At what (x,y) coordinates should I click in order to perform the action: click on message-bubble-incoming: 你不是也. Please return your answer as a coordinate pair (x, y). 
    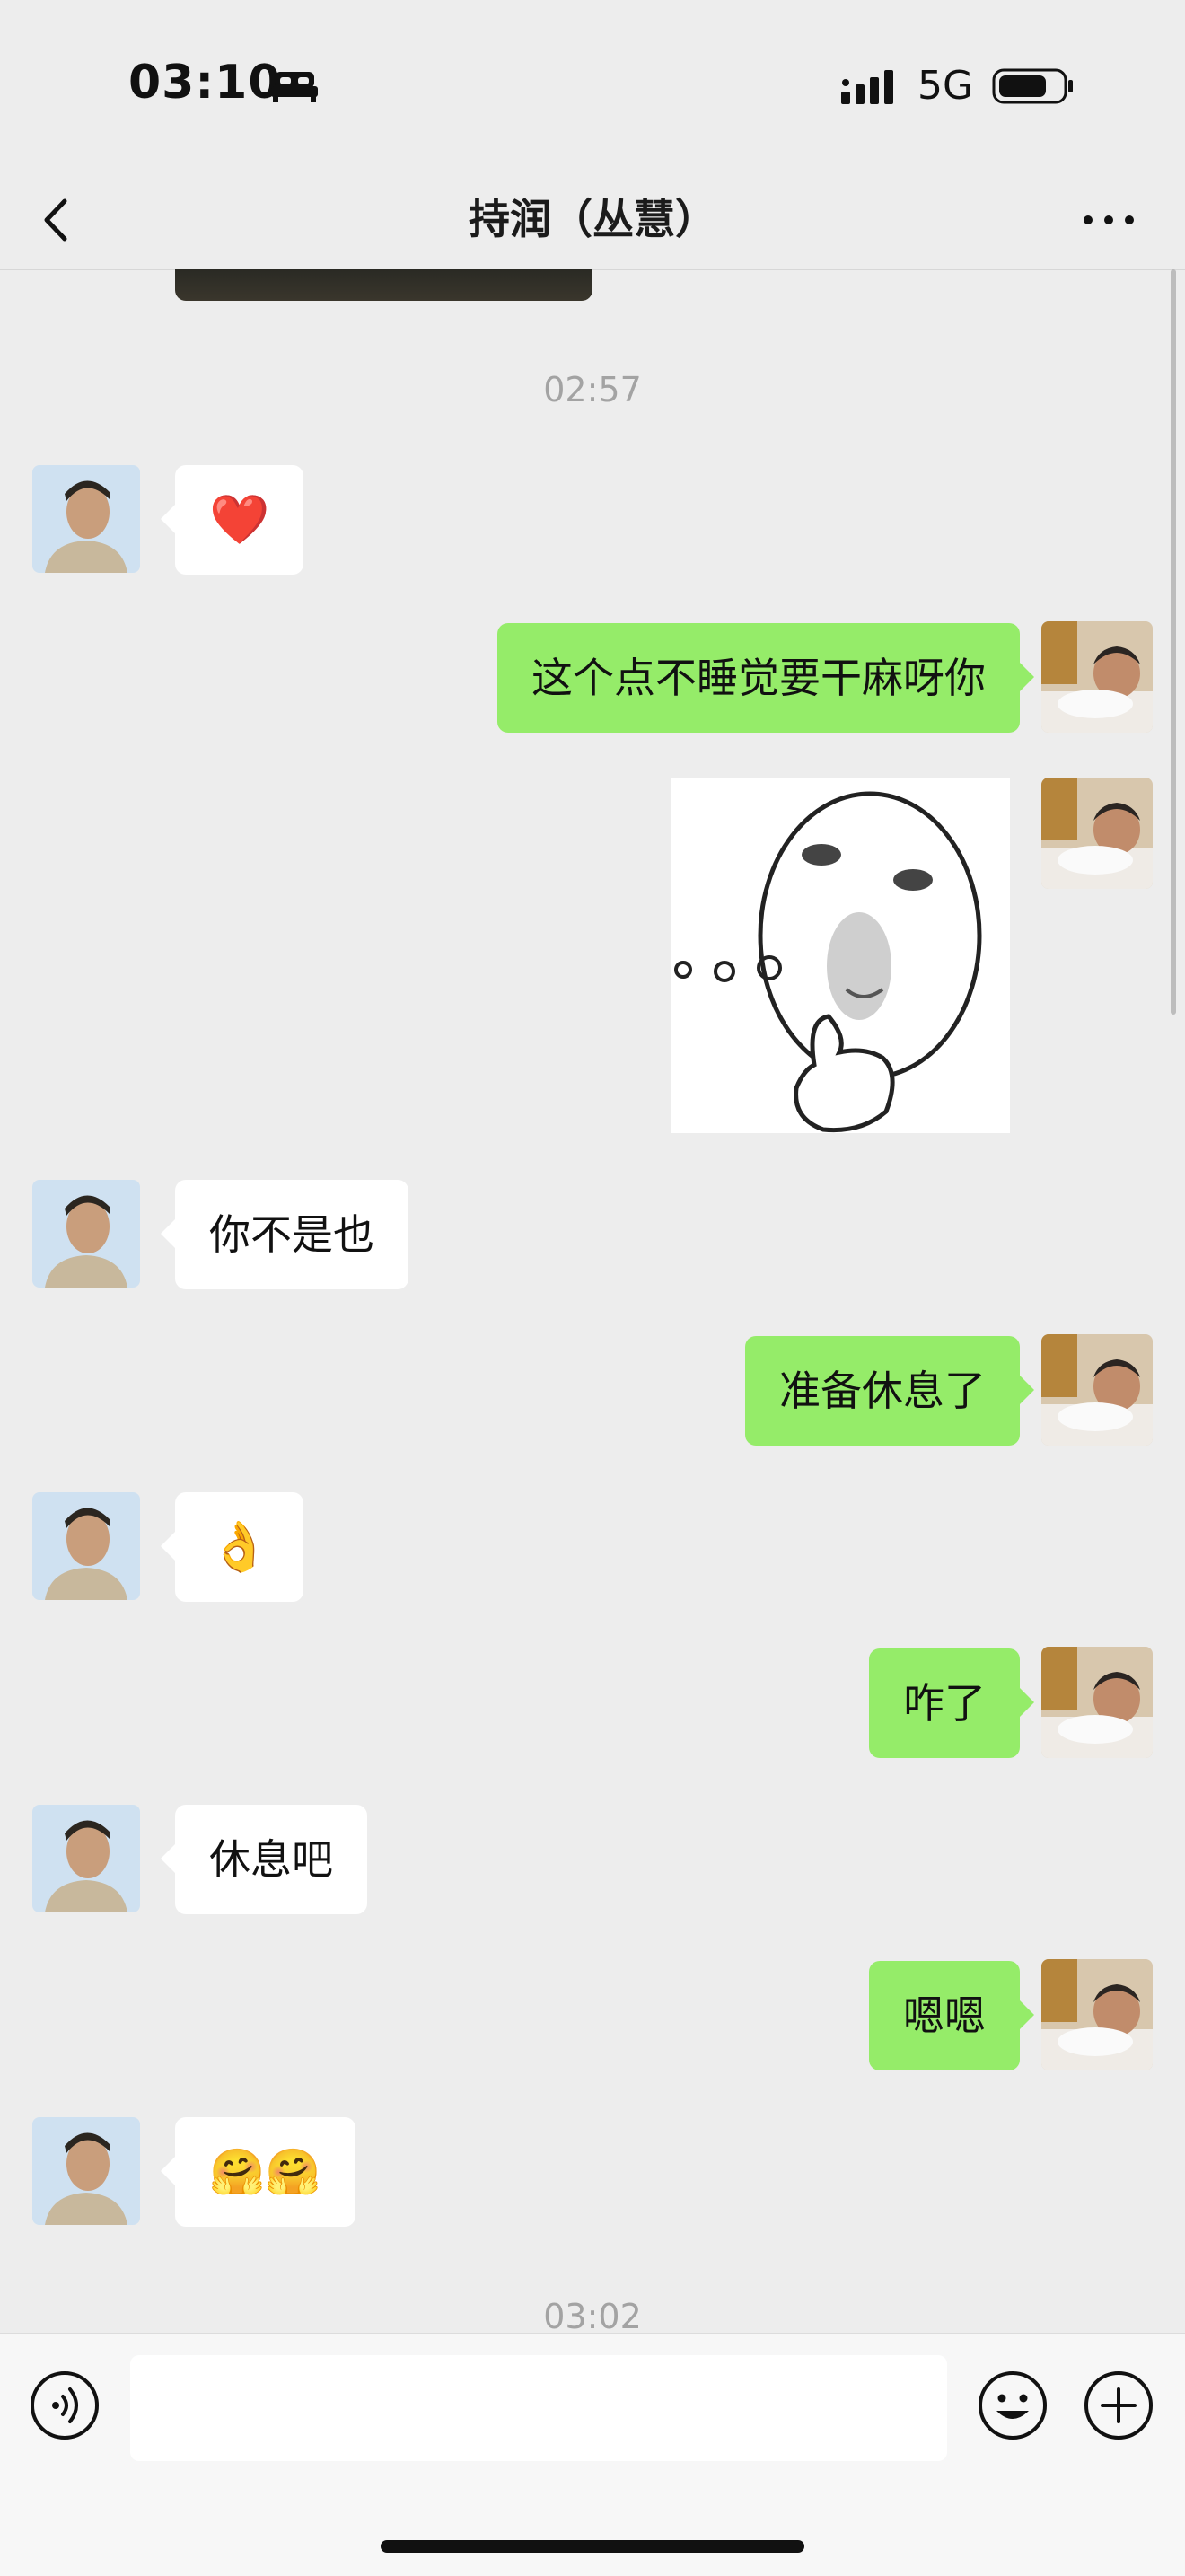
    Looking at the image, I should click on (284, 1234).